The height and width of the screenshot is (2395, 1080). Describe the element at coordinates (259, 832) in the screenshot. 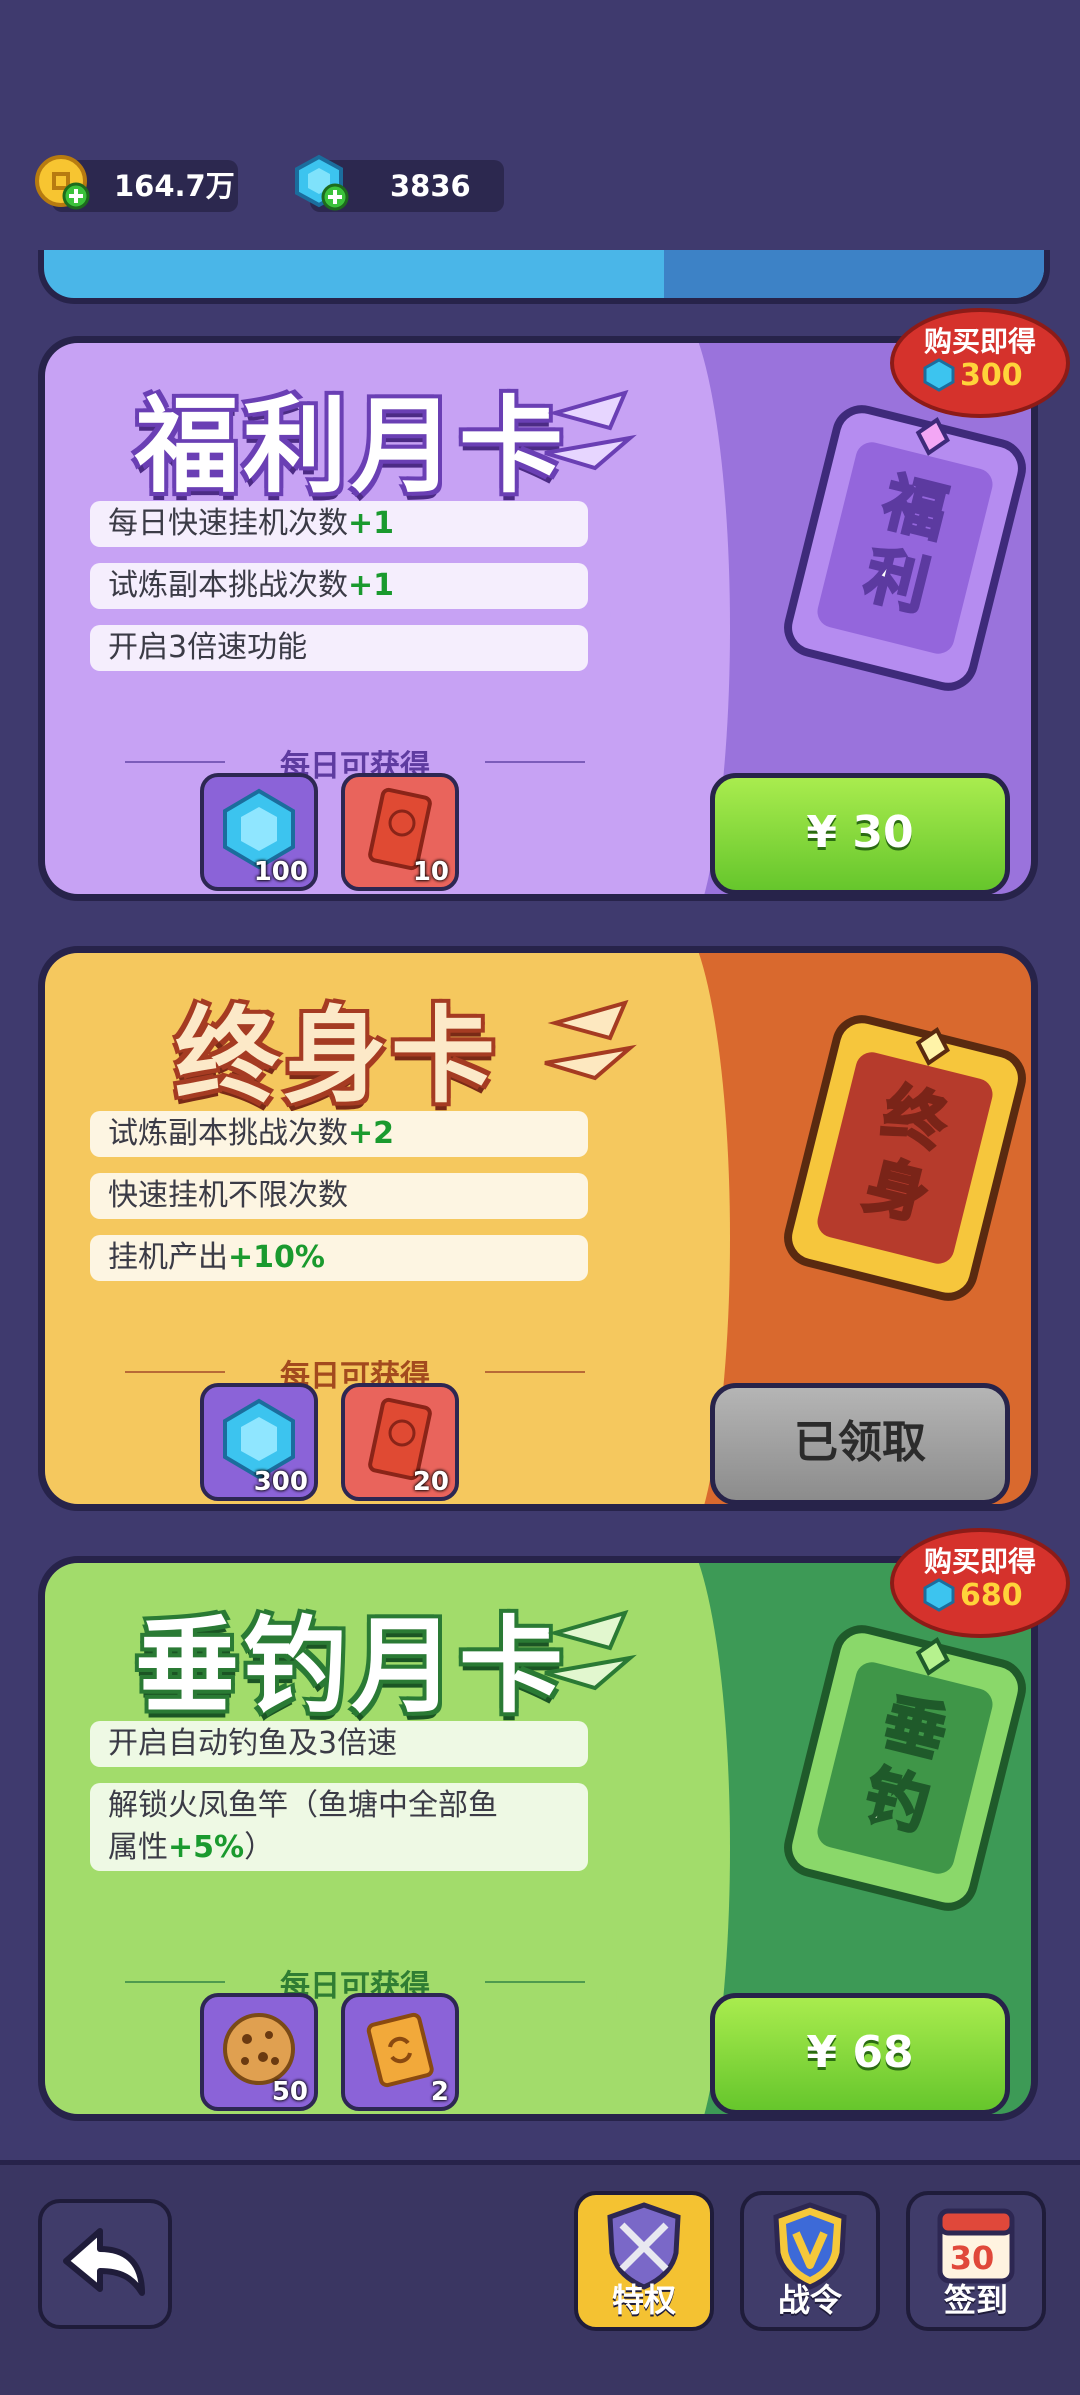

I see `reward-item-gem: 100` at that location.